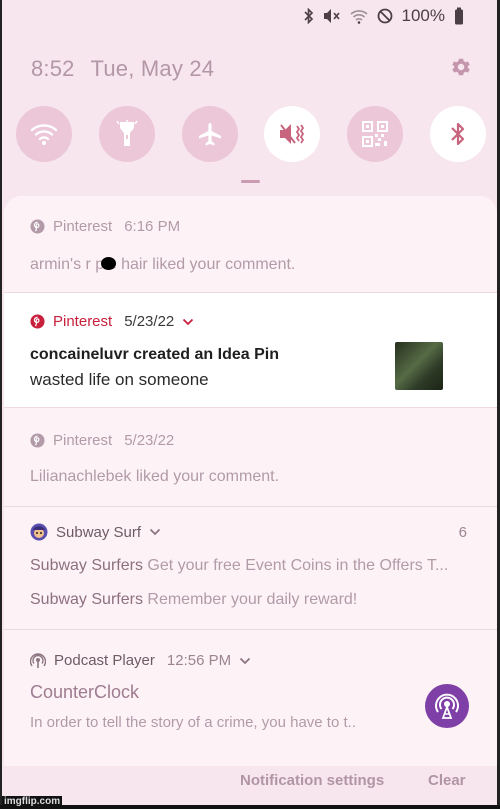  I want to click on qr-code-icon, so click(375, 134).